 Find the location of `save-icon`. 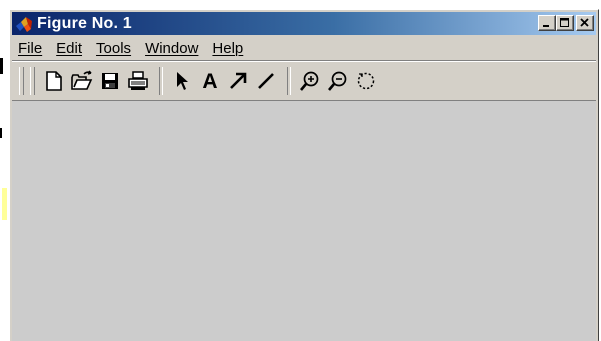

save-icon is located at coordinates (110, 81).